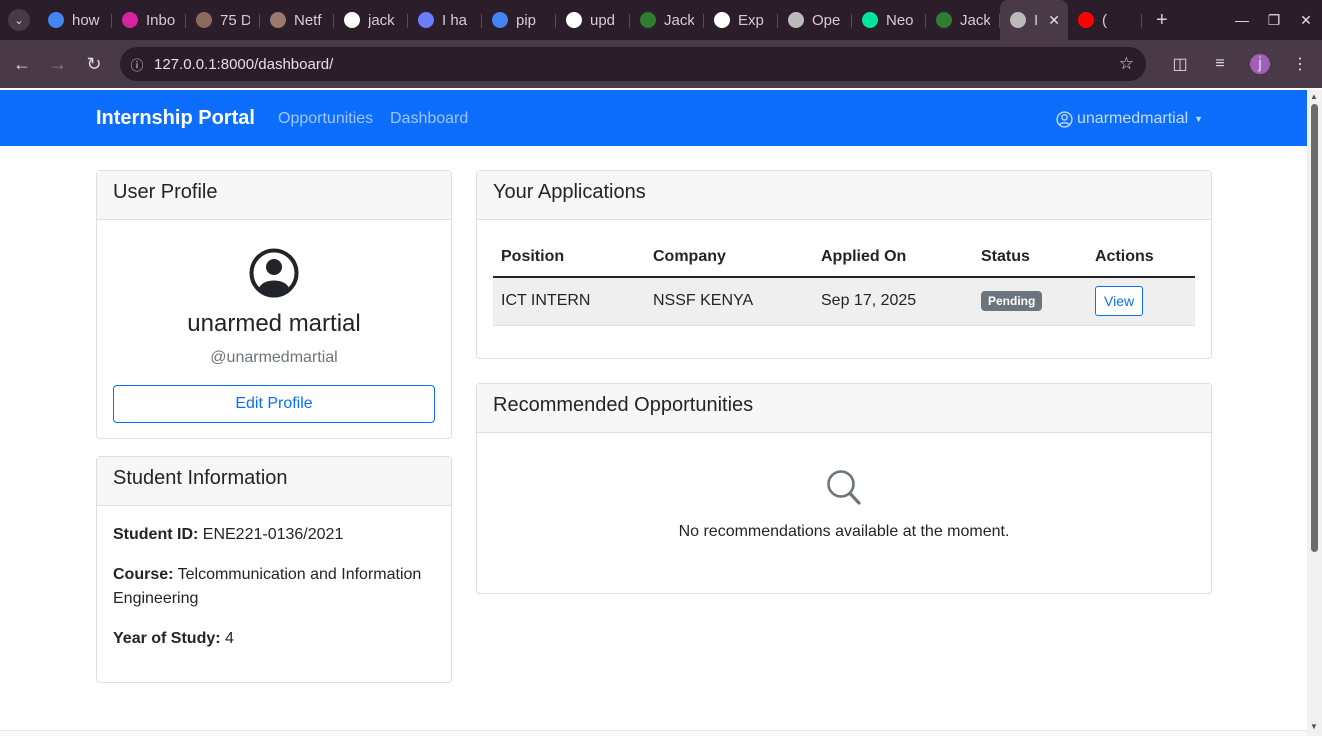 Image resolution: width=1322 pixels, height=736 pixels. I want to click on search-magnifier-icon, so click(844, 487).